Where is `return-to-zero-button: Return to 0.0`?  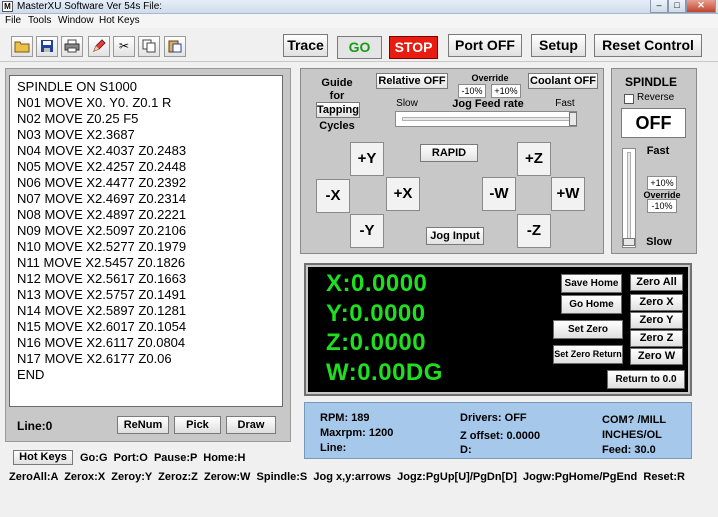 return-to-zero-button: Return to 0.0 is located at coordinates (646, 379).